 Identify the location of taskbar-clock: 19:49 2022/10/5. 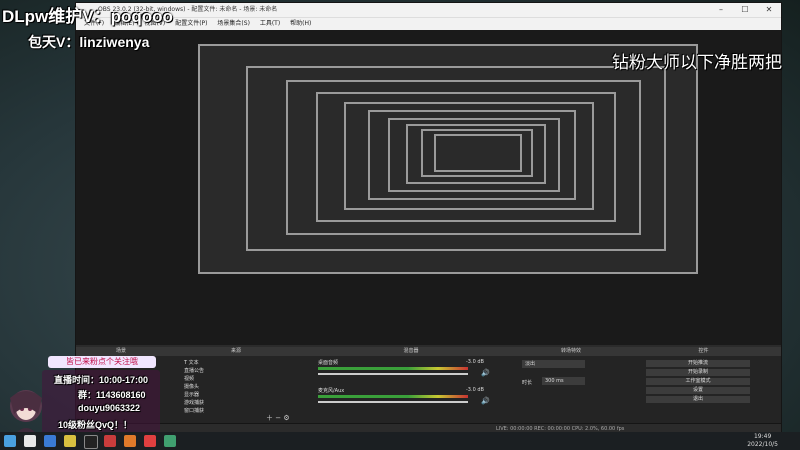
(762, 441).